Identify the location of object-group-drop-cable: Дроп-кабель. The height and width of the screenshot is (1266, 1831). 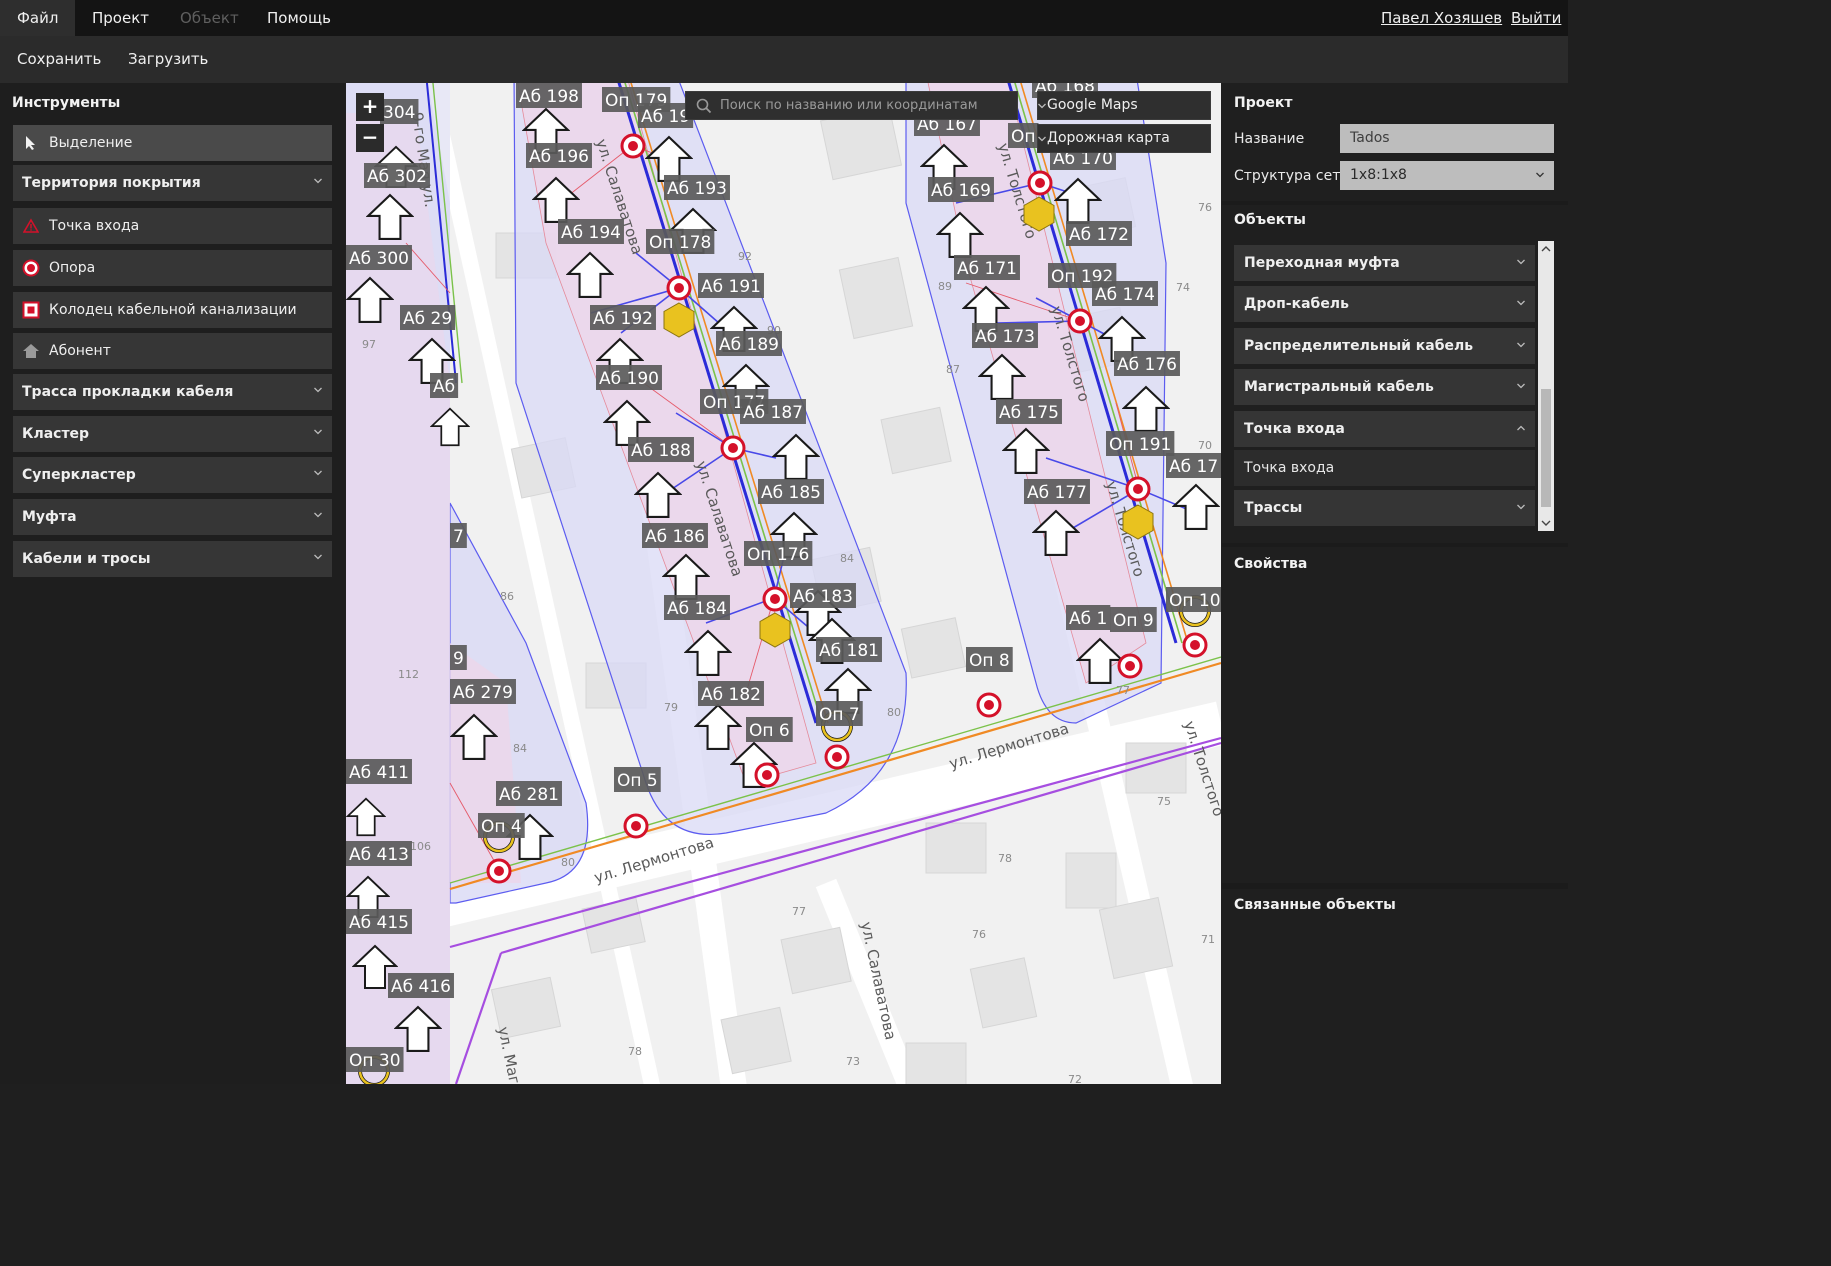
(1384, 304).